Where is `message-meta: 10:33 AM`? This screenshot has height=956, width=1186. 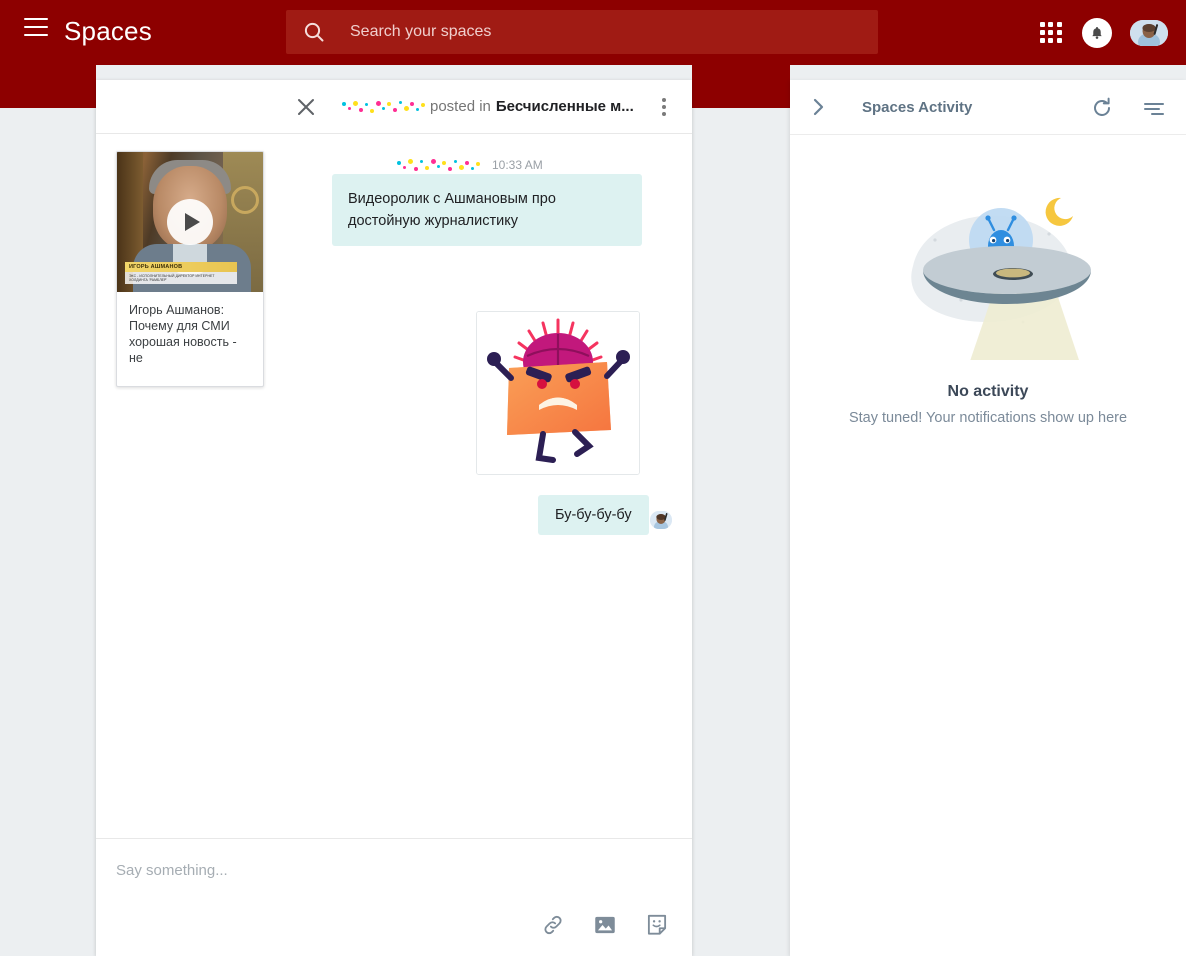
message-meta: 10:33 AM is located at coordinates (469, 165).